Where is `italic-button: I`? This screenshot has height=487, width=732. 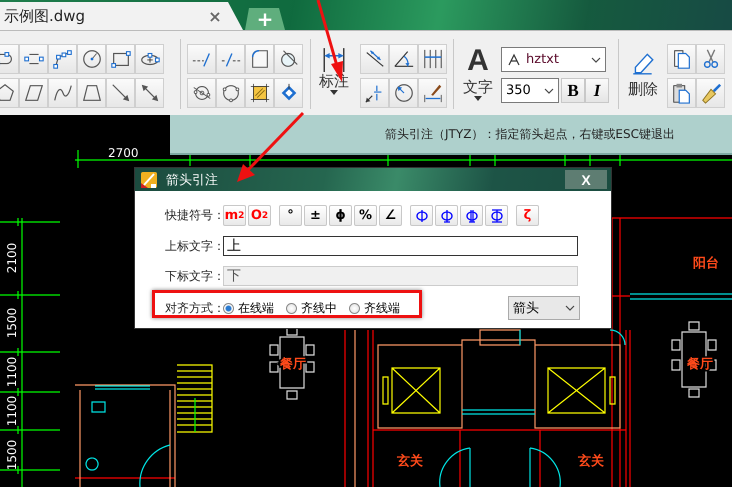 italic-button: I is located at coordinates (597, 90).